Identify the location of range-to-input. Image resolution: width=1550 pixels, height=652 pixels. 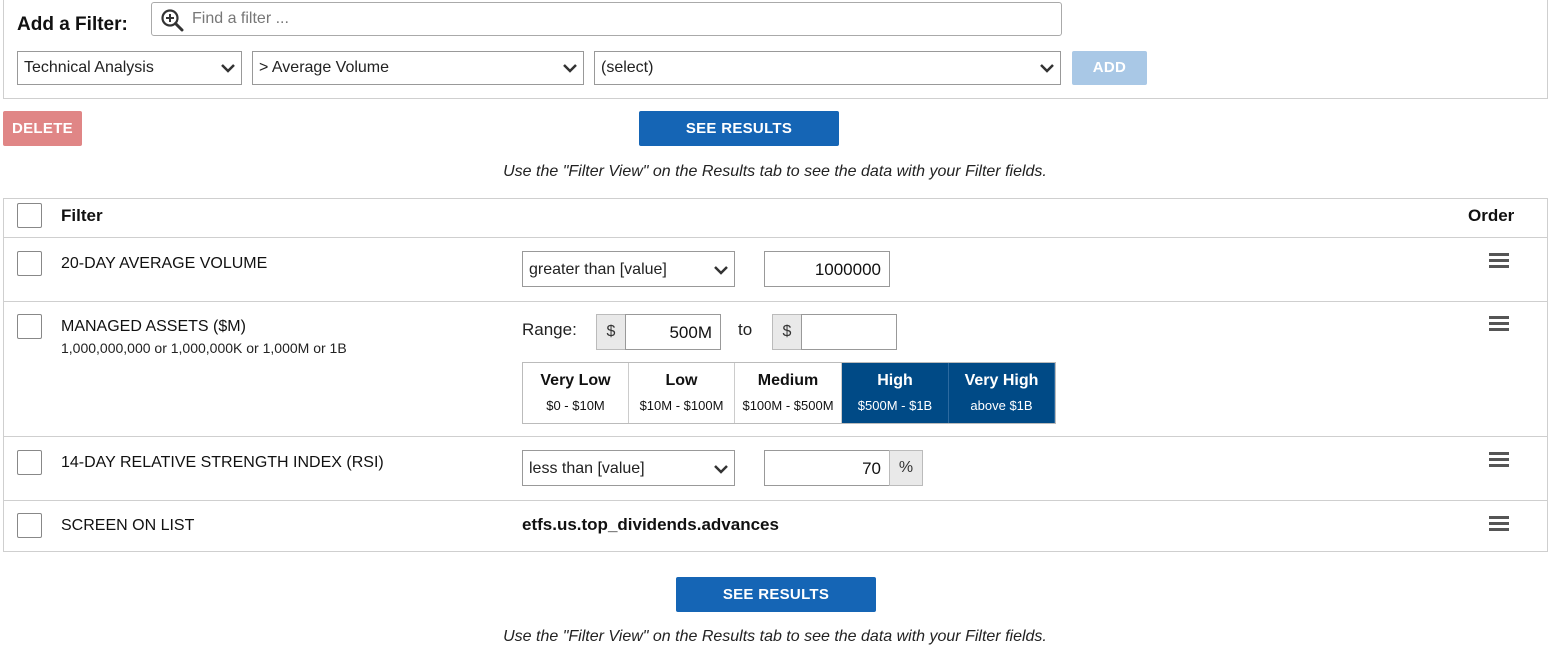
(849, 332).